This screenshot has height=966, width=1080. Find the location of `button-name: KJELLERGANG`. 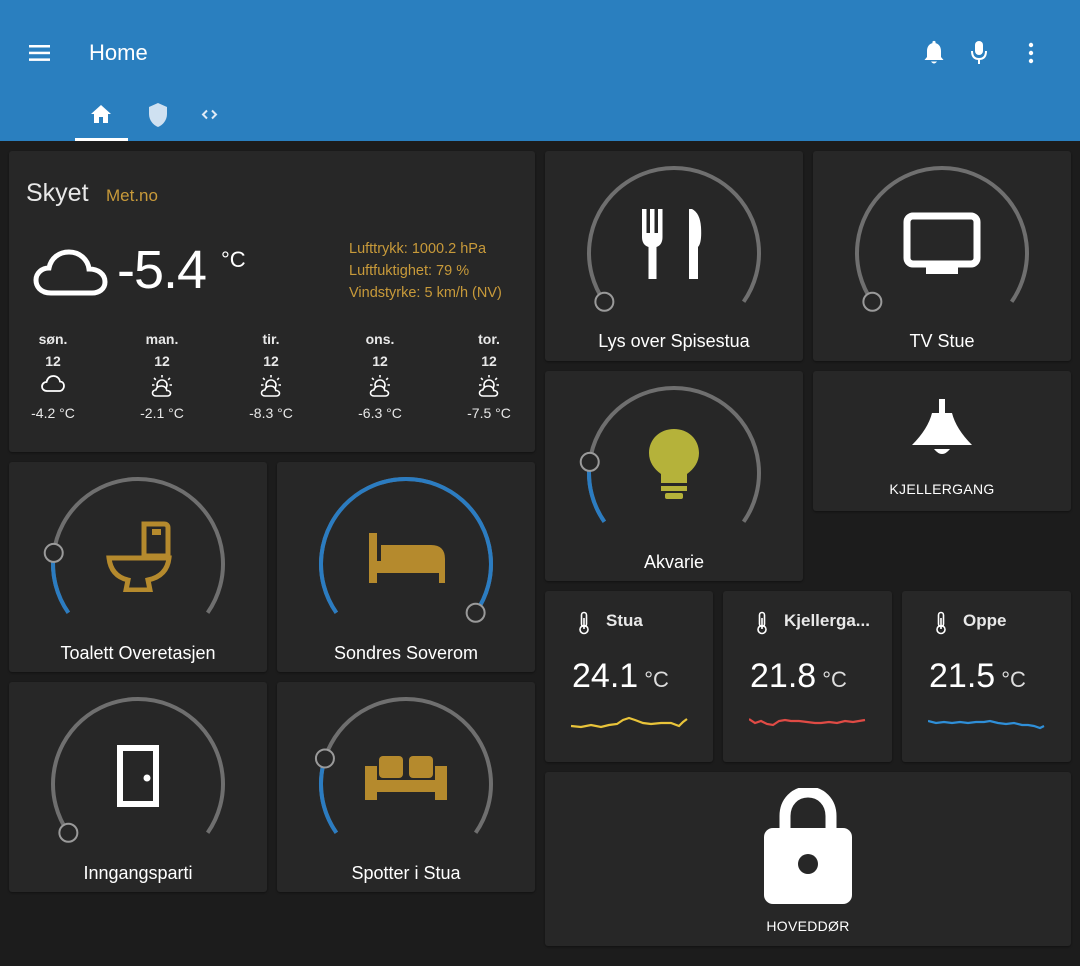

button-name: KJELLERGANG is located at coordinates (942, 489).